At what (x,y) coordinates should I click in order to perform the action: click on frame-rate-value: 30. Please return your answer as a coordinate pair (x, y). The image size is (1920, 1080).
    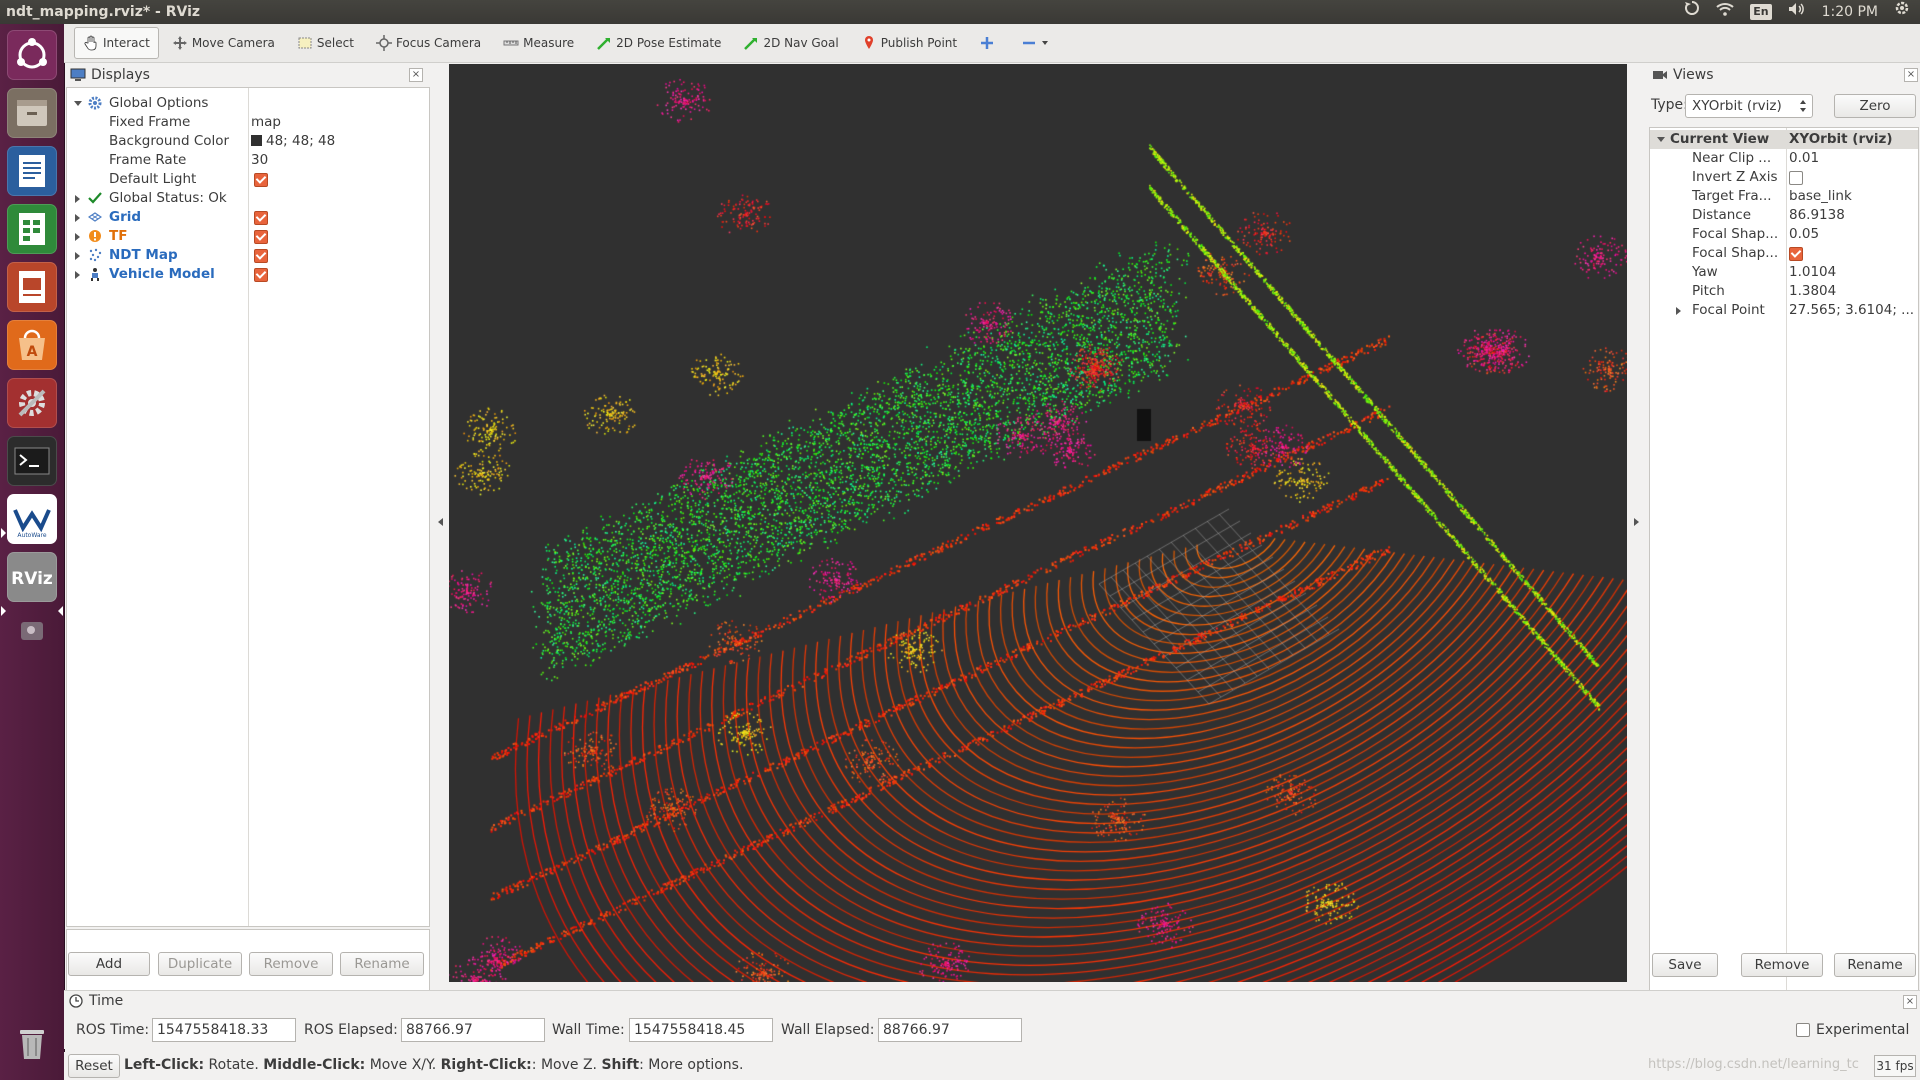
    Looking at the image, I should click on (259, 160).